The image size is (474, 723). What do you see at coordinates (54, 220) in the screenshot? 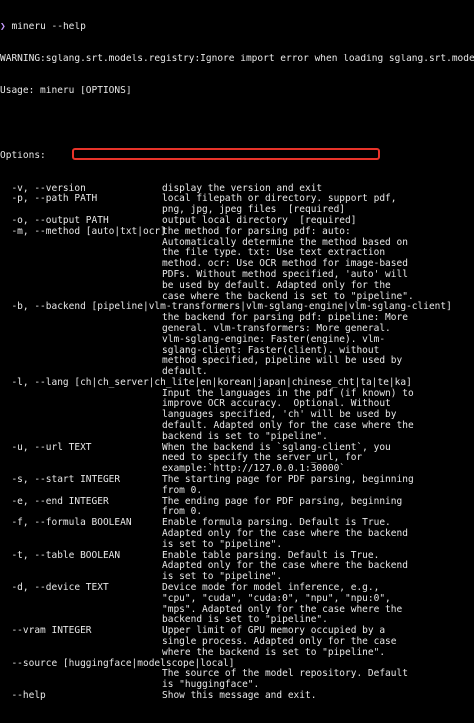
I see `option-flag: -o, --output PATH` at bounding box center [54, 220].